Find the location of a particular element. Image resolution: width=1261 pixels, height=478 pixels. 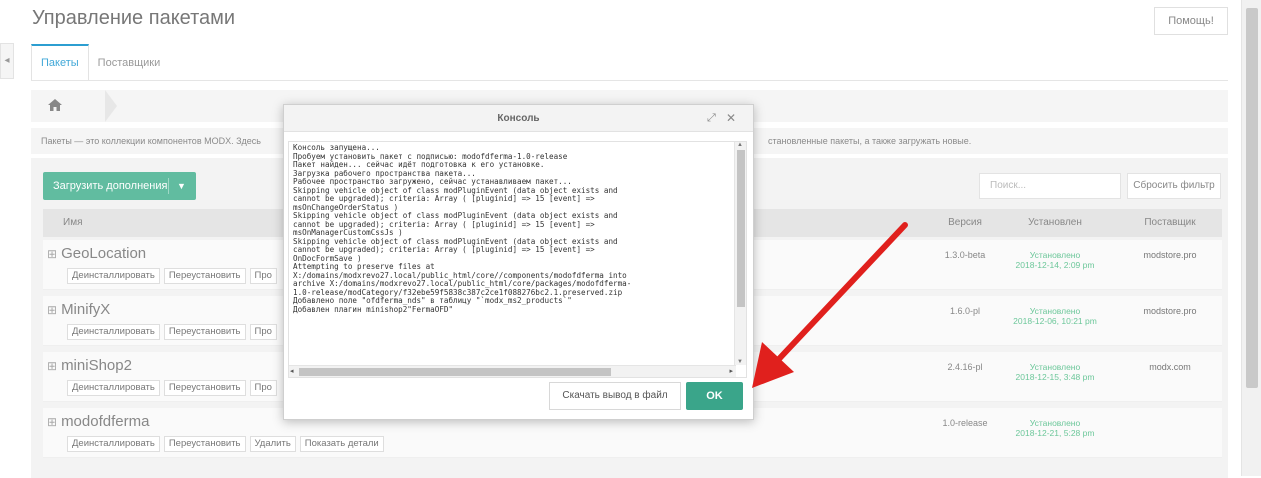

package-name: ⊞ miniShop2 is located at coordinates (89, 365).